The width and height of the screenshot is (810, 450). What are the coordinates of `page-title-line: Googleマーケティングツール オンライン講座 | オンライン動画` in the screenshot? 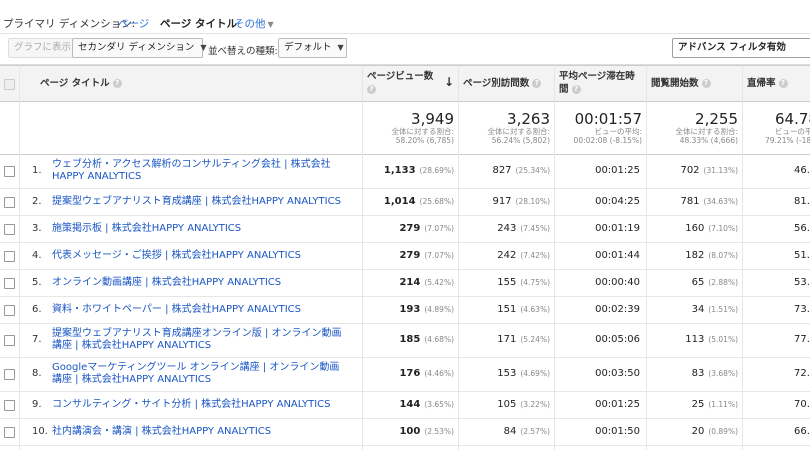 It's located at (196, 367).